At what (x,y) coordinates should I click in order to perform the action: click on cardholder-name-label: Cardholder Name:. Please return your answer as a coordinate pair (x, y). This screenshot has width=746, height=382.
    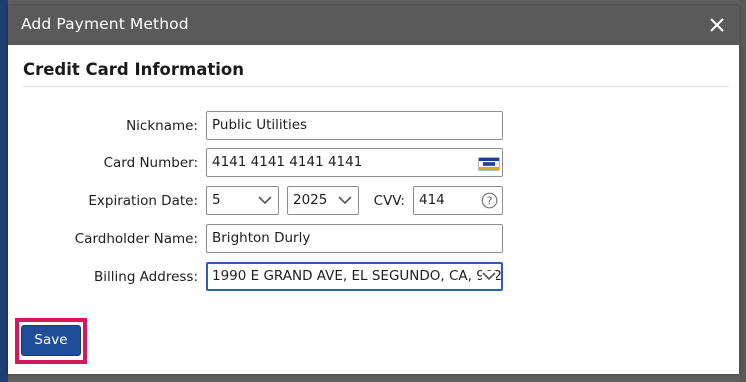
    Looking at the image, I should click on (136, 239).